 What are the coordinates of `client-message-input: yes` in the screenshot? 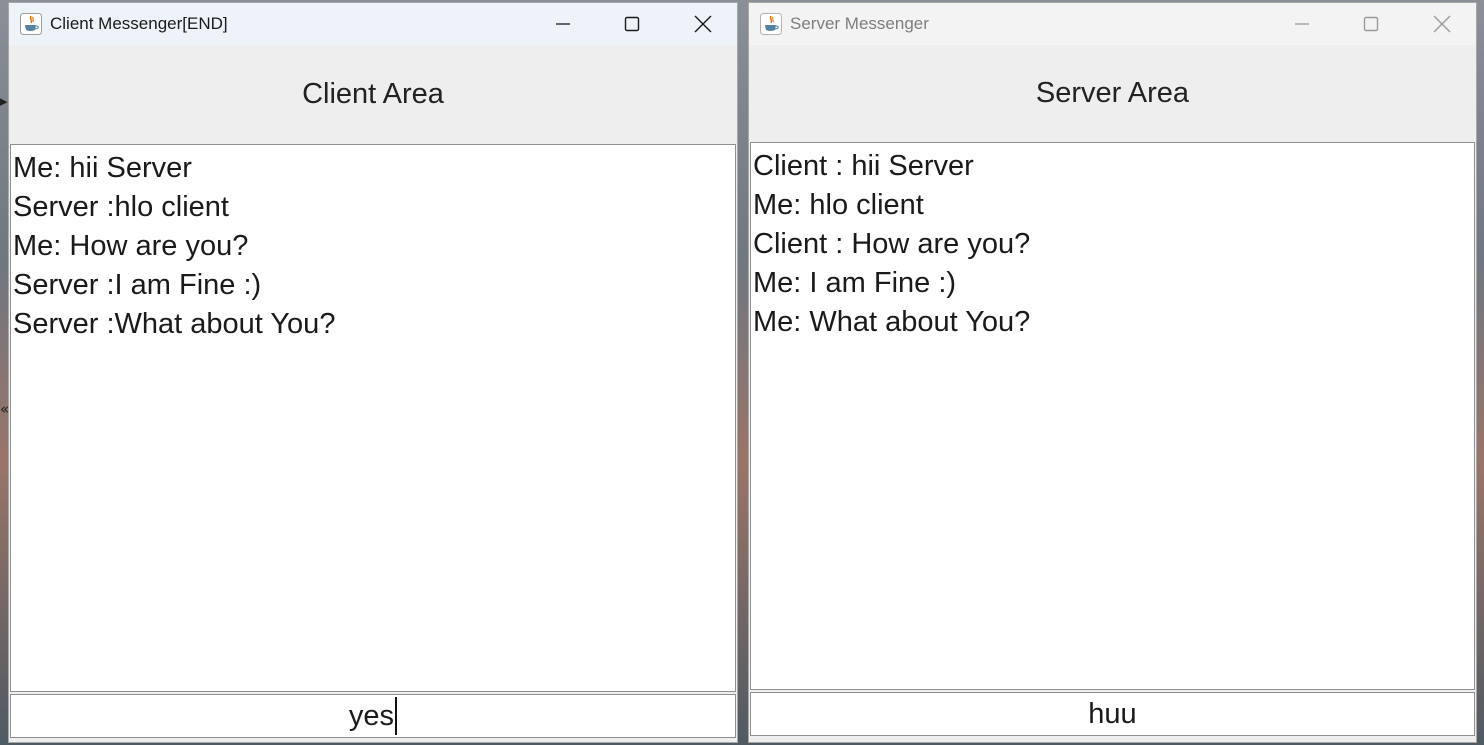 It's located at (373, 716).